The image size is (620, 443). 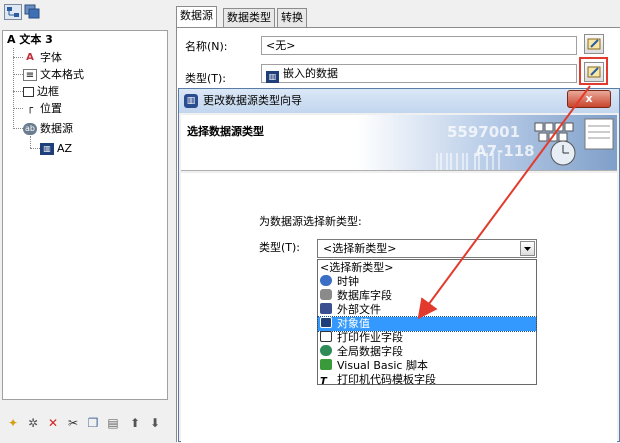 I want to click on vbscript-icon, so click(x=326, y=364).